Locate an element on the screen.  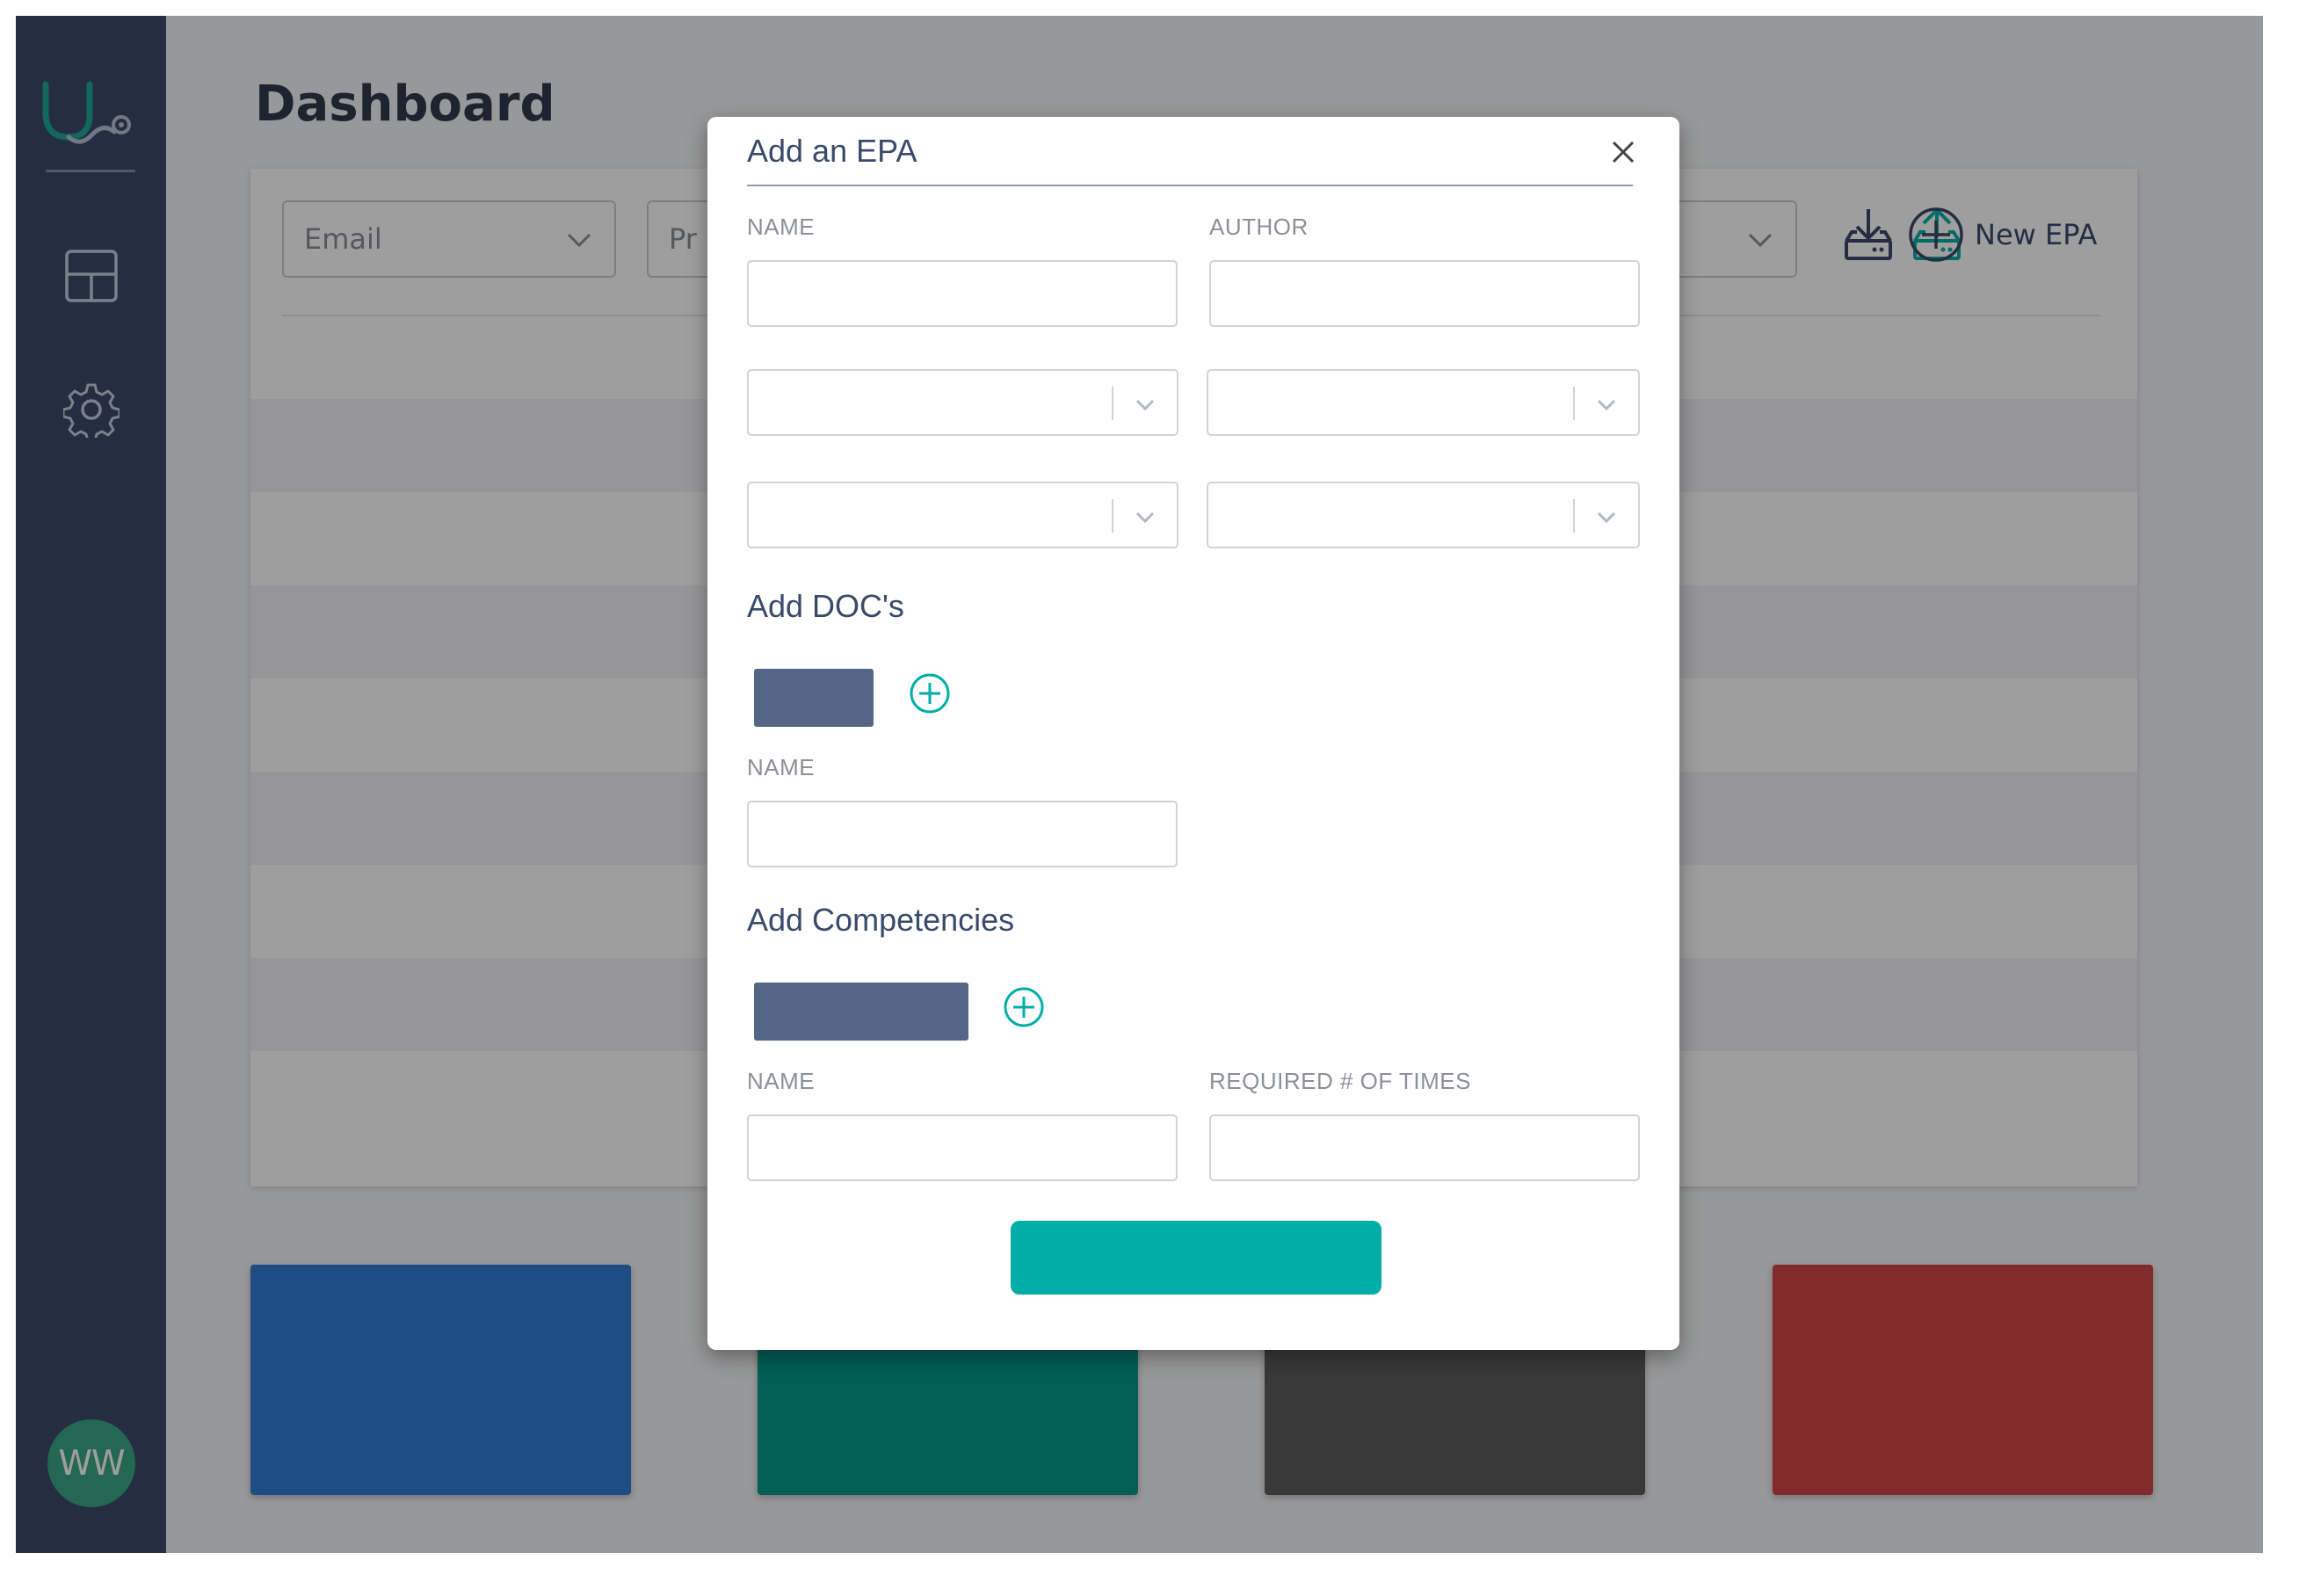
doc-button is located at coordinates (814, 698).